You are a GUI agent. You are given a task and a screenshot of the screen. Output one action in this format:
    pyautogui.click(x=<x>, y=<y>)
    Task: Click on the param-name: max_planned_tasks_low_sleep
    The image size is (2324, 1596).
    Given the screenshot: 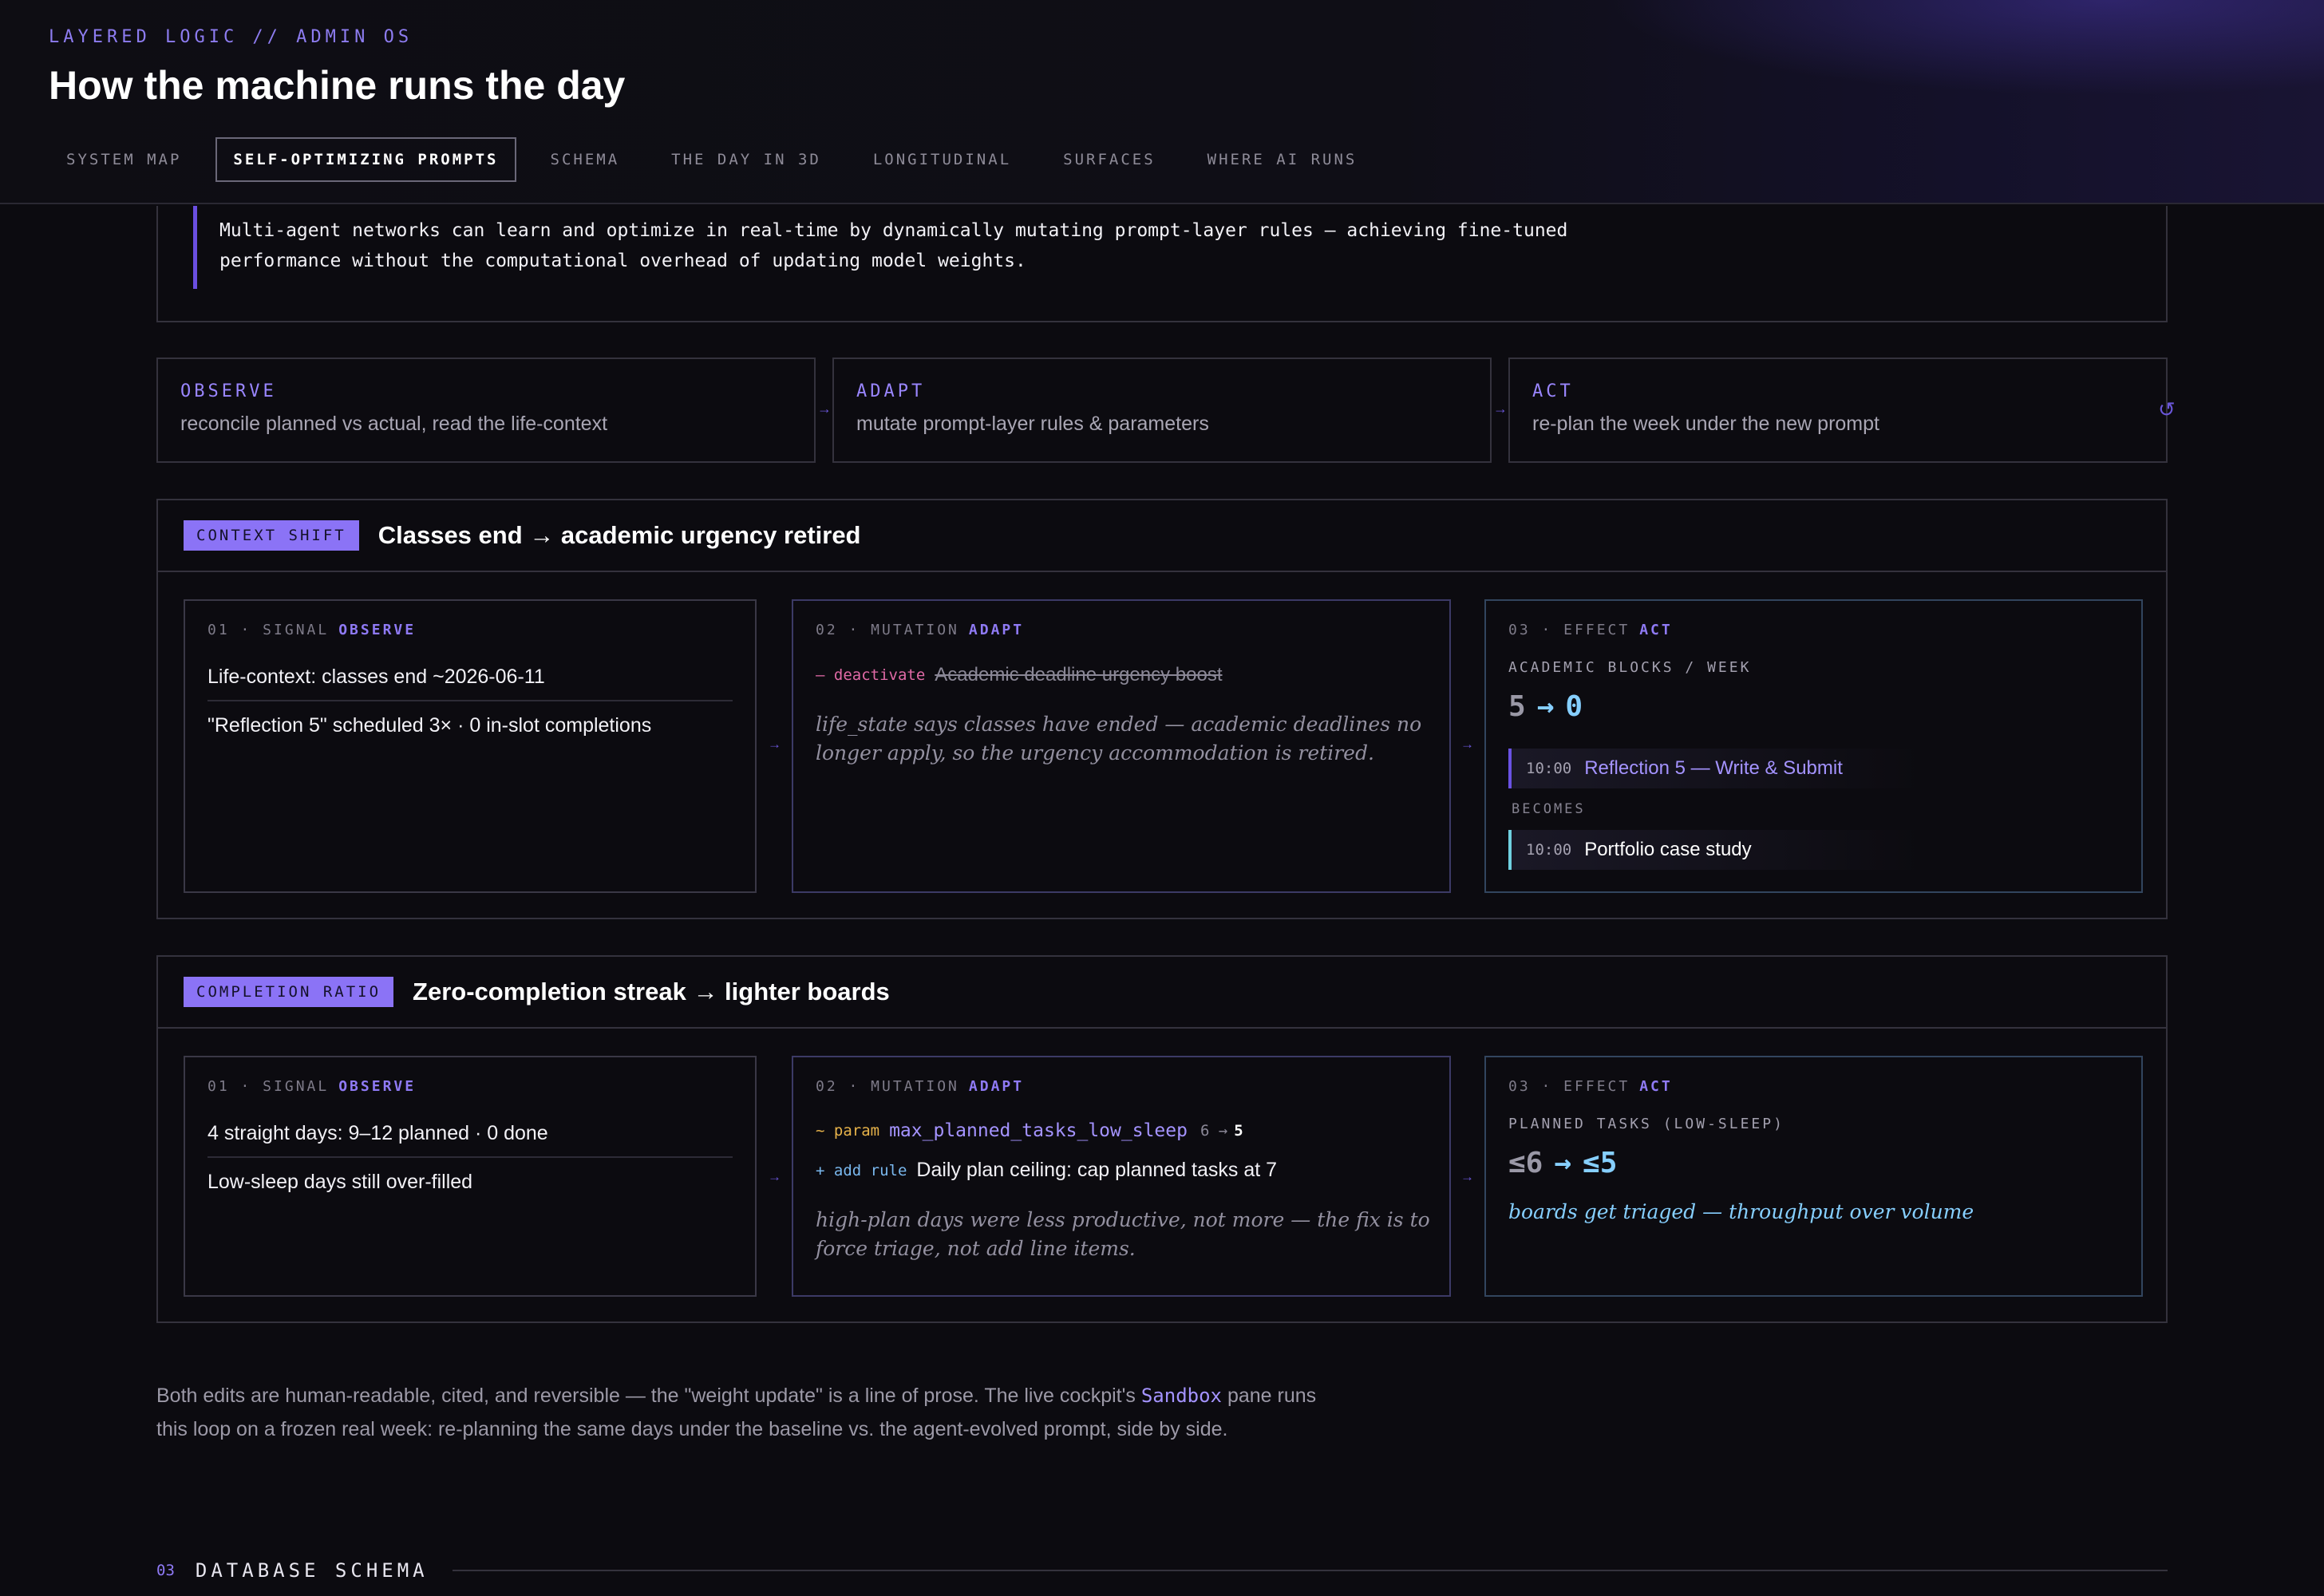 What is the action you would take?
    pyautogui.click(x=1039, y=1130)
    